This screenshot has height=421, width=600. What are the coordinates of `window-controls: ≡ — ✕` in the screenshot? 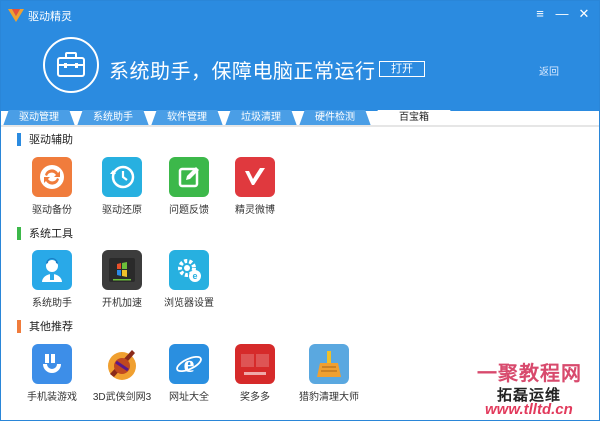 It's located at (562, 14).